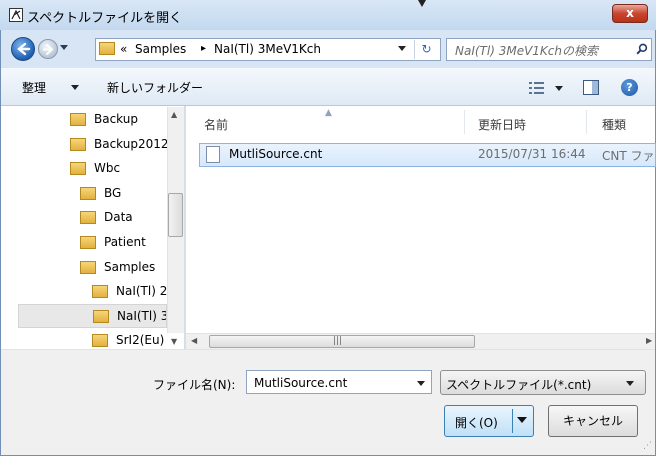 The height and width of the screenshot is (456, 656). I want to click on breadcrumb-samples: Samples, so click(160, 49).